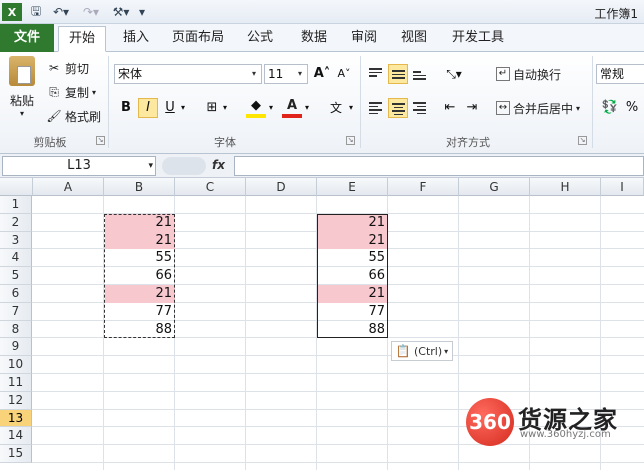  What do you see at coordinates (139, 276) in the screenshot?
I see `copy-range-marquee` at bounding box center [139, 276].